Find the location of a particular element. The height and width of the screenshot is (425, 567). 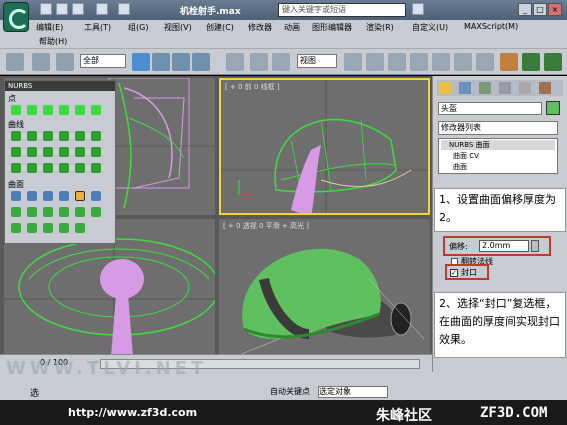

app-logo-icon is located at coordinates (16, 17).